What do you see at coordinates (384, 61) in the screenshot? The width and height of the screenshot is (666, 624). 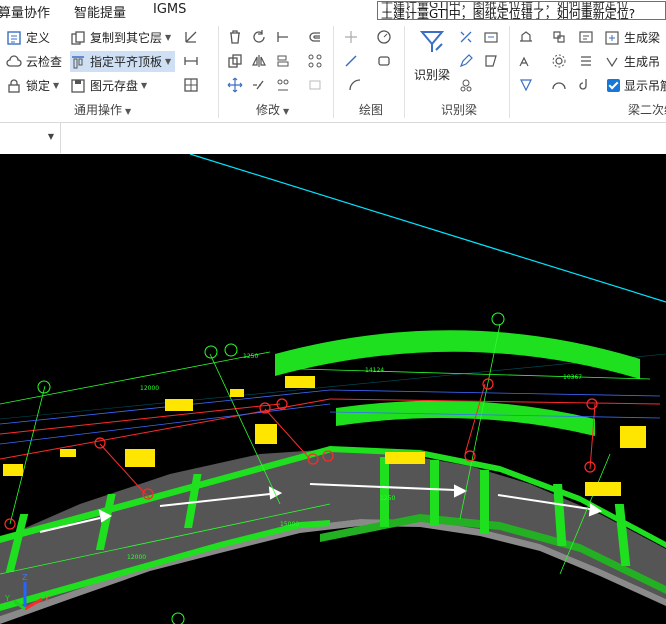 I see `rectangle-icon` at bounding box center [384, 61].